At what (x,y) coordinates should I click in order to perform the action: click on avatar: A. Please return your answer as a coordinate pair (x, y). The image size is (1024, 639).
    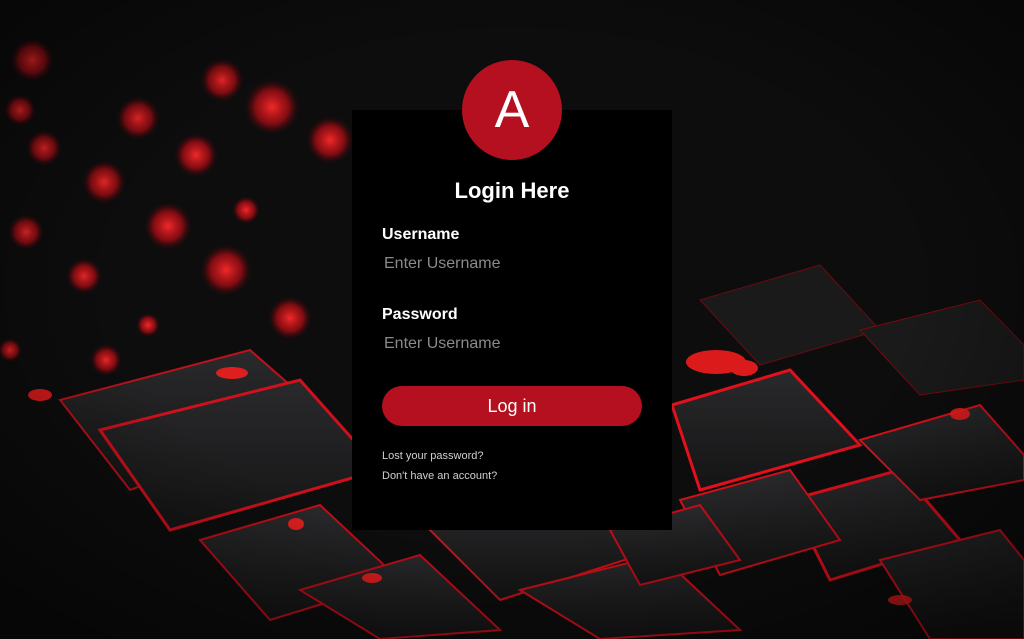
    Looking at the image, I should click on (512, 110).